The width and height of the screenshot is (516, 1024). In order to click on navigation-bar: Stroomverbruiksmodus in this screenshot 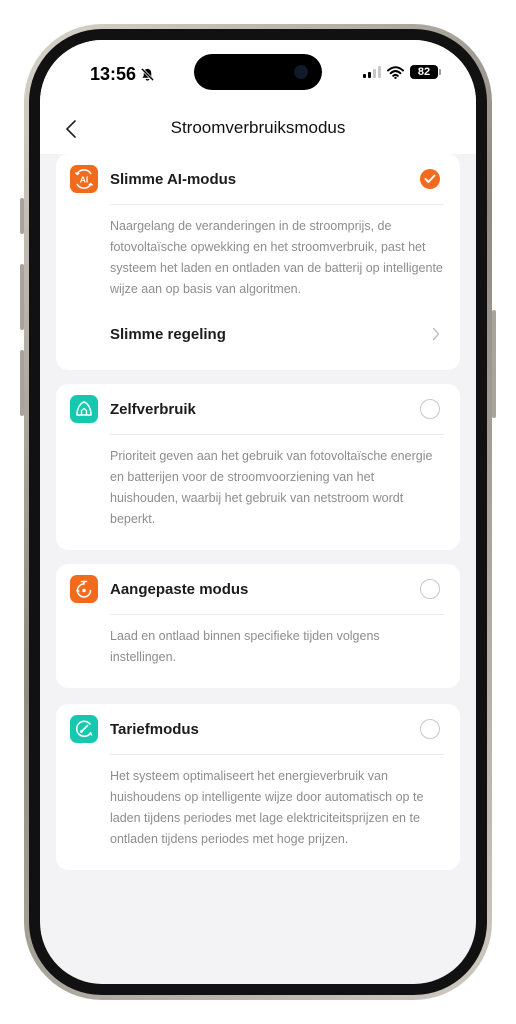, I will do `click(258, 129)`.